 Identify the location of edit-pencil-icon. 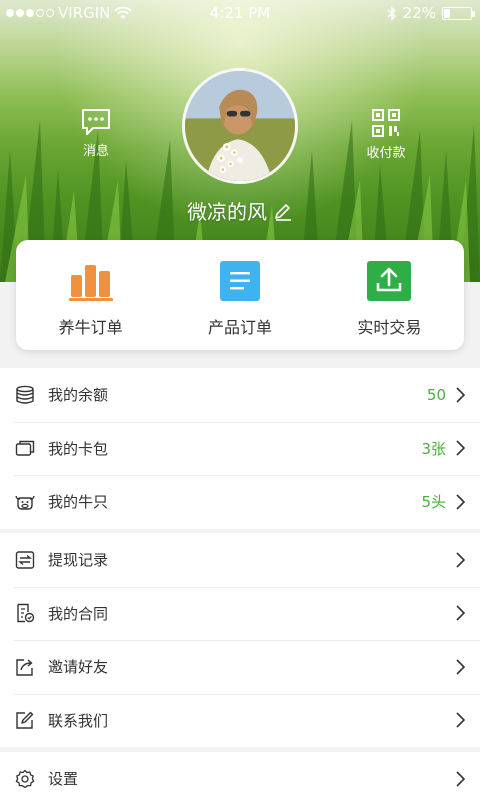
(283, 211).